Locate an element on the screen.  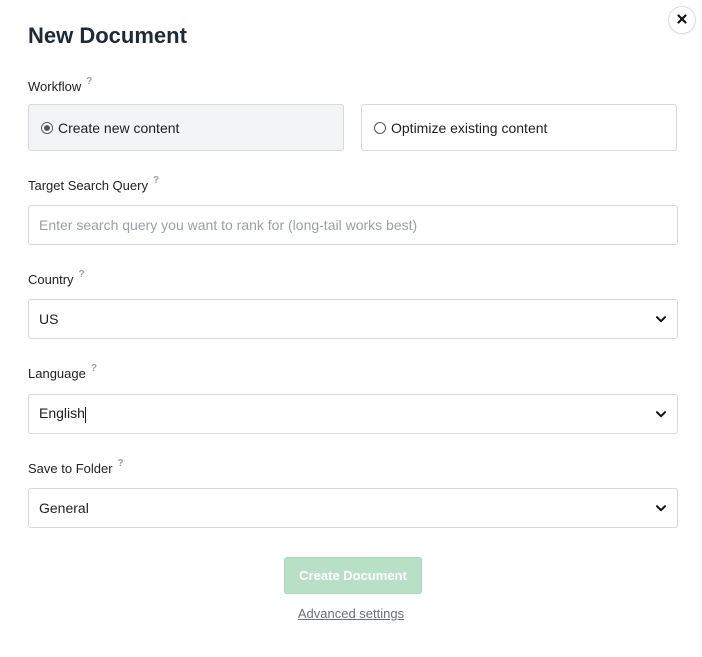
folder-label-row: Save to Folder ? is located at coordinates (76, 467).